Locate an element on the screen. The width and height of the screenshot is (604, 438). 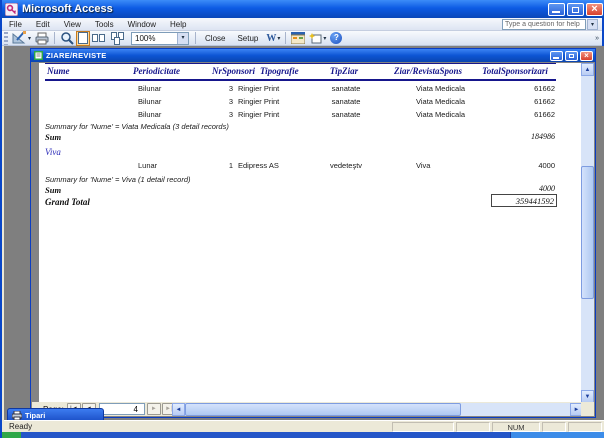
app-title: Microsoft Access is located at coordinates (67, 9).